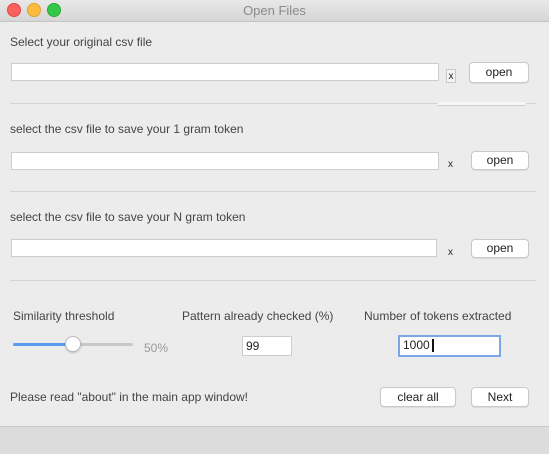  Describe the element at coordinates (449, 346) in the screenshot. I see `tokens-extracted-input: 1000` at that location.